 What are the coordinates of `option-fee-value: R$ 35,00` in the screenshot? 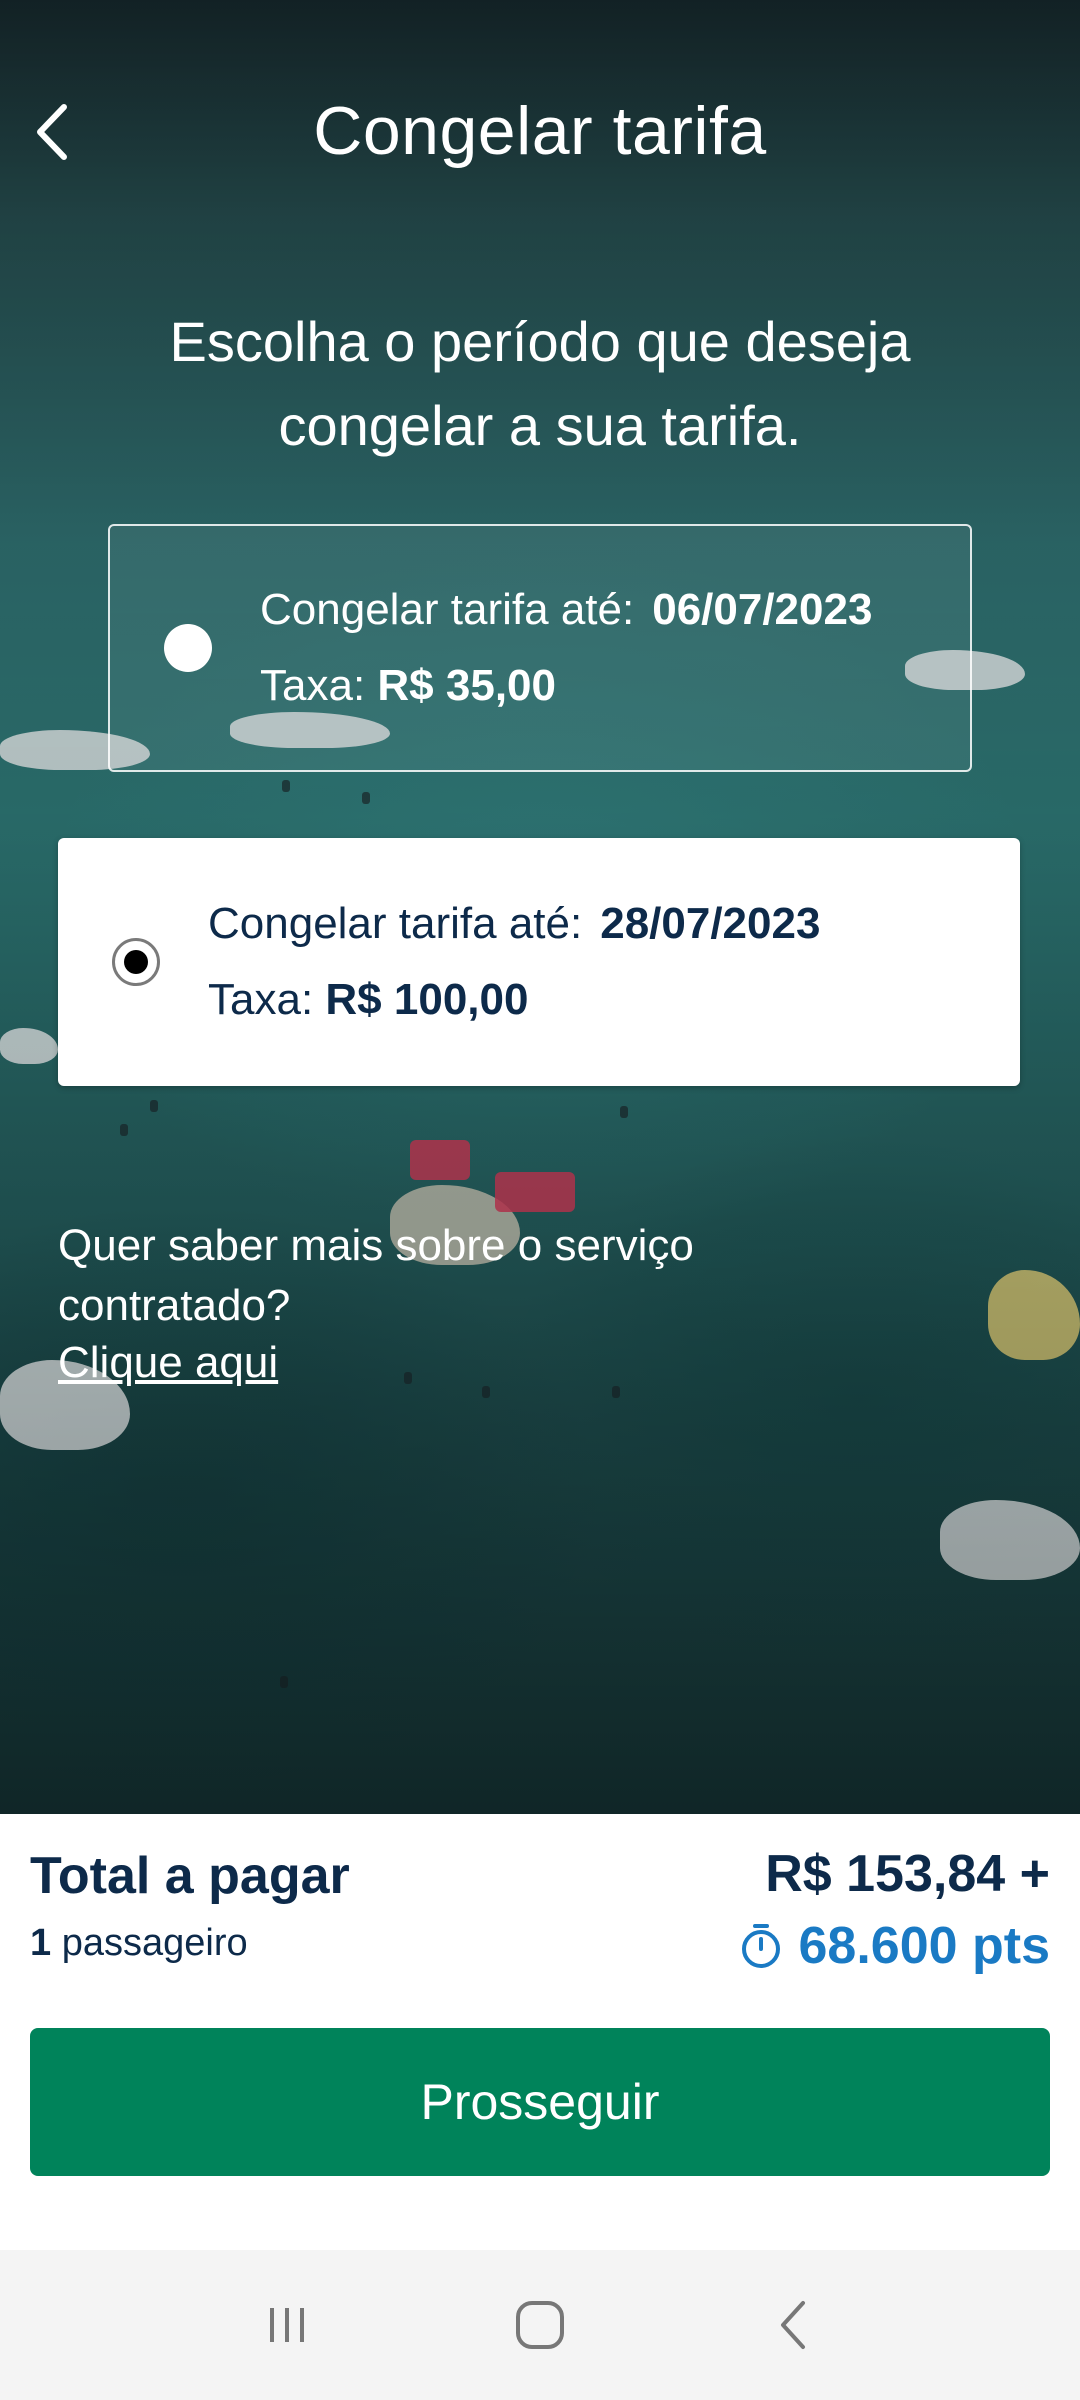 It's located at (466, 685).